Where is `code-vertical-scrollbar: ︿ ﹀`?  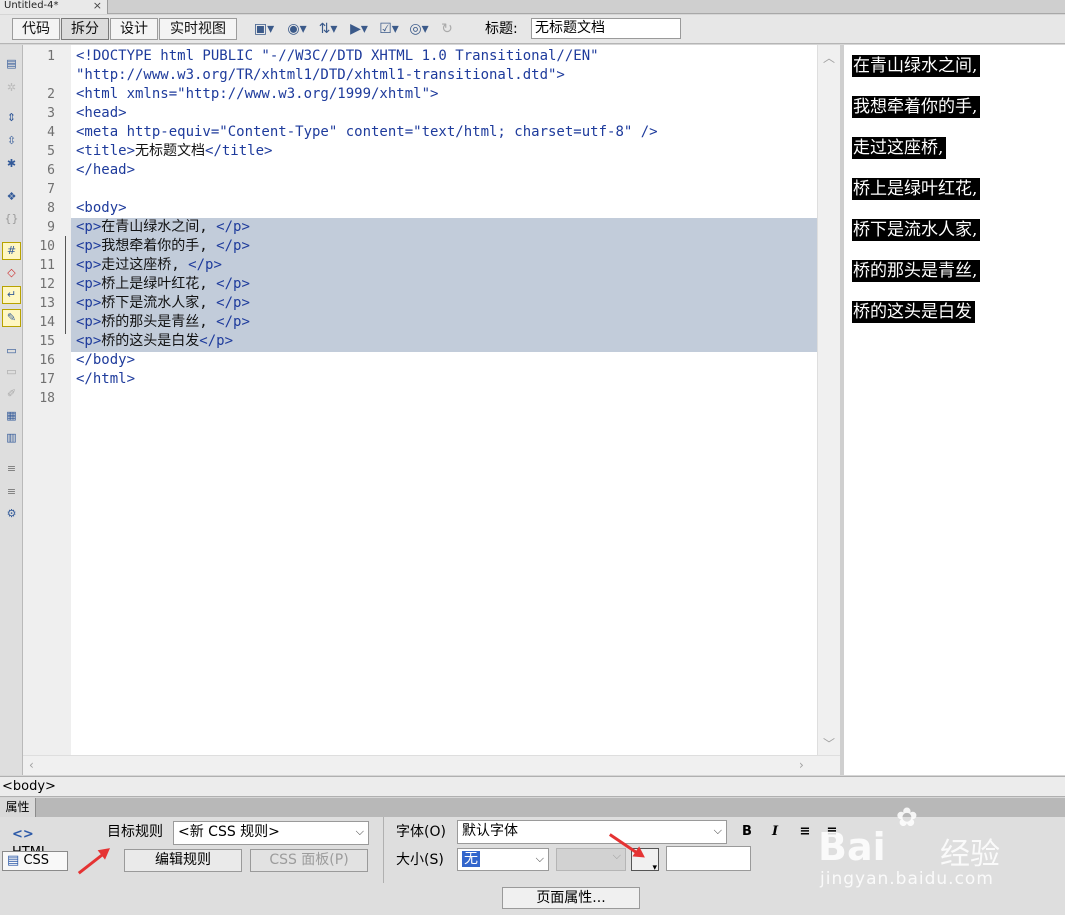 code-vertical-scrollbar: ︿ ﹀ is located at coordinates (828, 400).